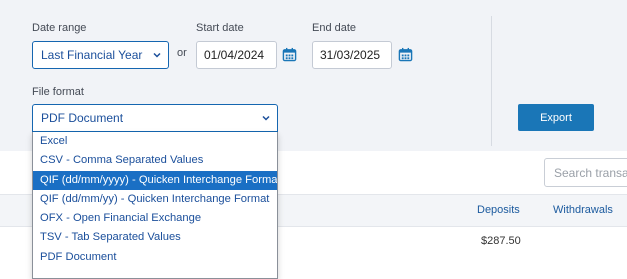 This screenshot has width=627, height=279. I want to click on option-ofx: OFX - Open Financial Exchange, so click(155, 218).